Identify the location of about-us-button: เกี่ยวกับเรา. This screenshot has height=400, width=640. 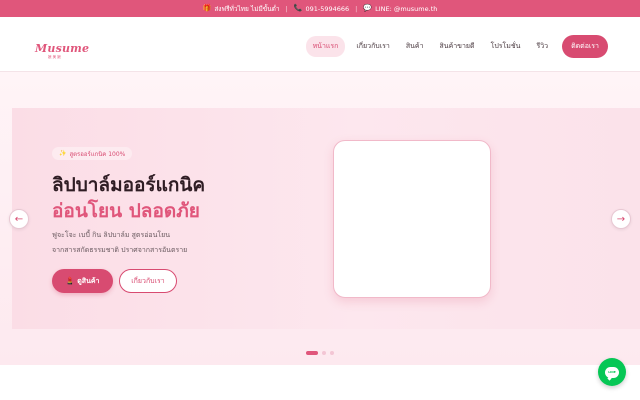
(148, 281).